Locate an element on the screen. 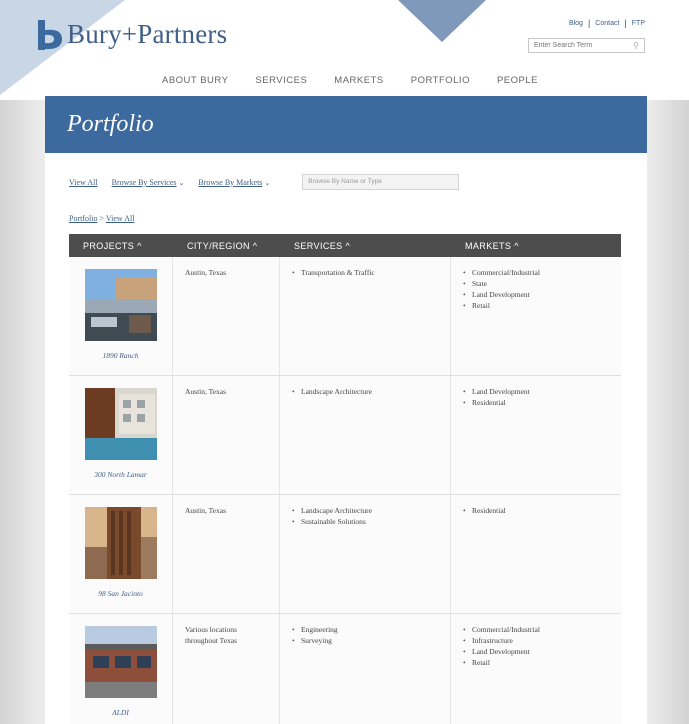  page-title: Portfolio is located at coordinates (110, 124).